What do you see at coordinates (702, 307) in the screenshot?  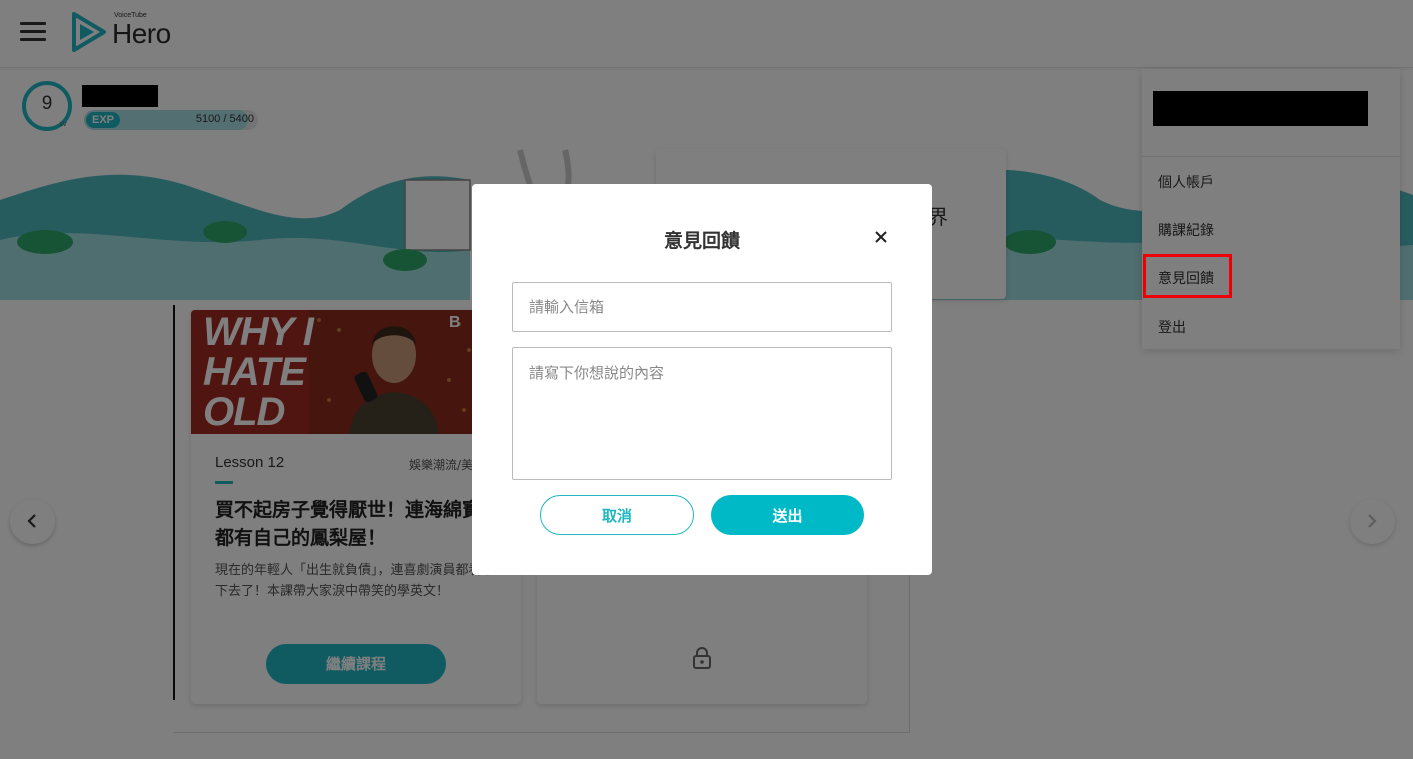 I see `email-input` at bounding box center [702, 307].